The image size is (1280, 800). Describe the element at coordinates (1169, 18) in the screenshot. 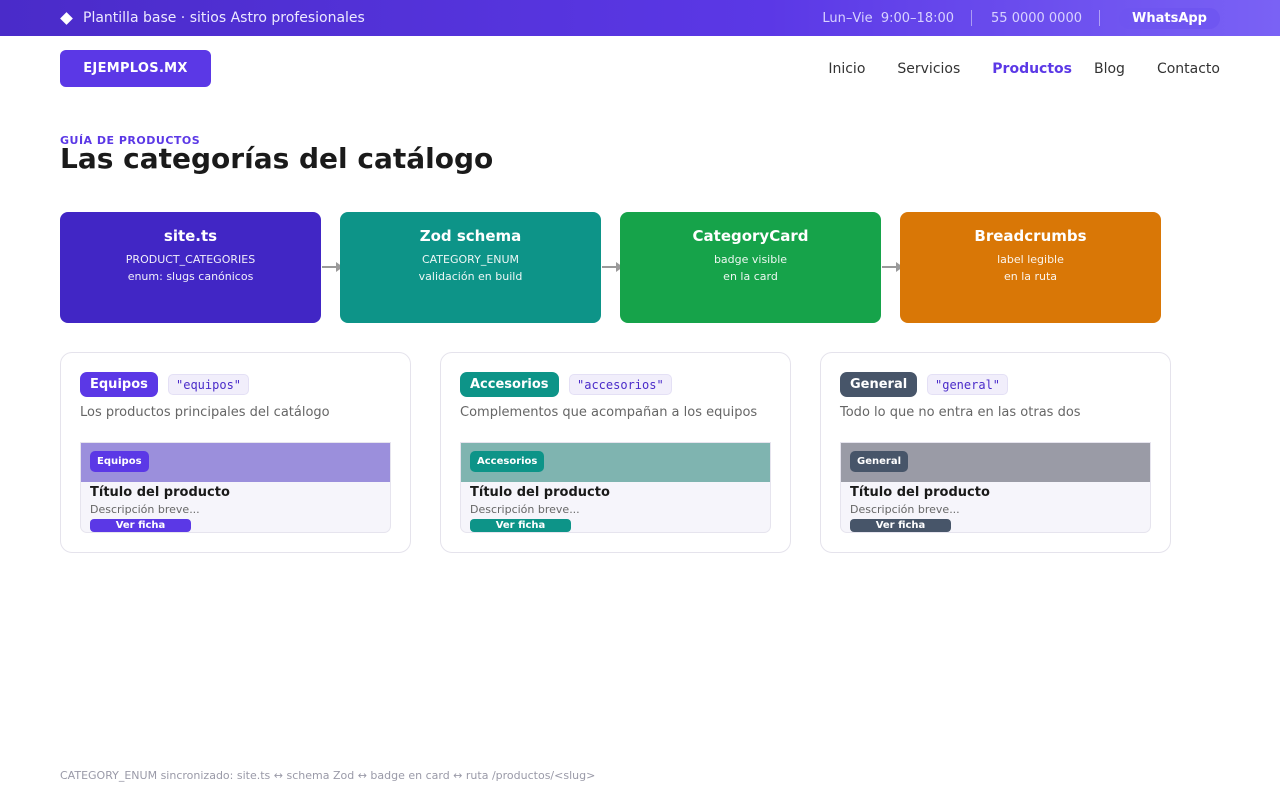

I see `whatsapp-button: WhatsApp` at that location.